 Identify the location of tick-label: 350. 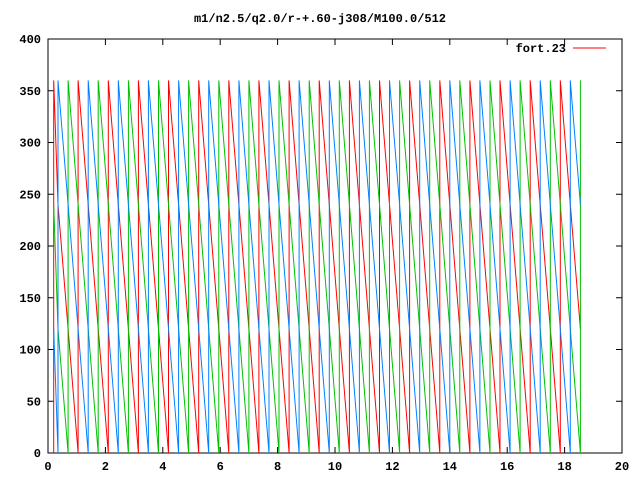
(30, 91).